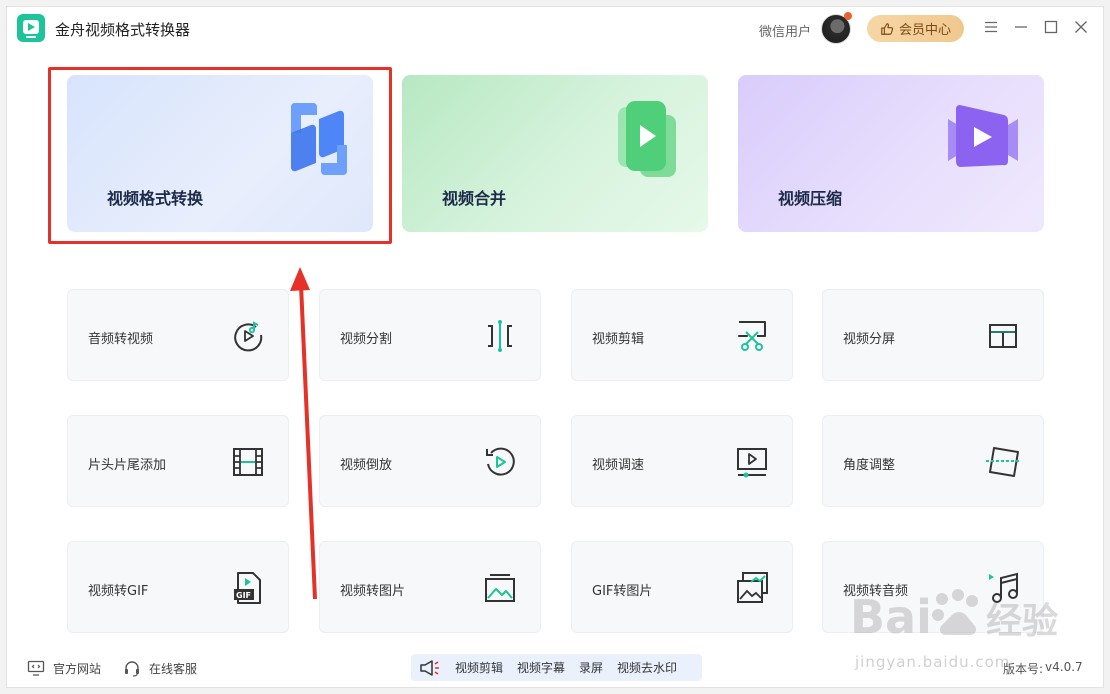 The image size is (1110, 694). Describe the element at coordinates (618, 465) in the screenshot. I see `tool-label: 视频调速` at that location.